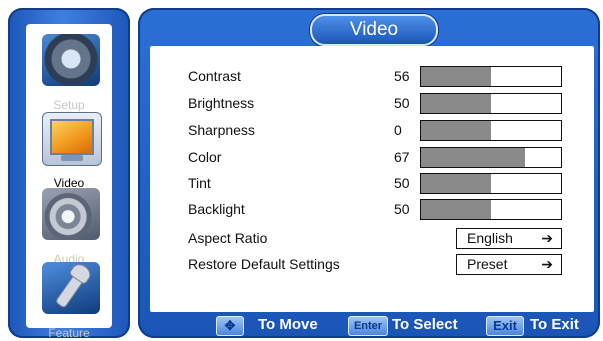 This screenshot has height=341, width=603. I want to click on setting-row-brightness: Brightness 50, so click(372, 105).